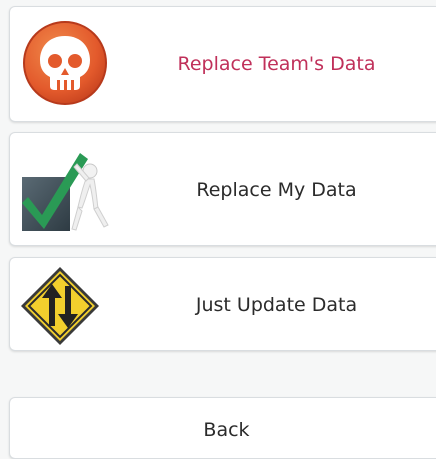 The height and width of the screenshot is (459, 436). I want to click on replace-team-data-label: Replace Team's Data, so click(276, 64).